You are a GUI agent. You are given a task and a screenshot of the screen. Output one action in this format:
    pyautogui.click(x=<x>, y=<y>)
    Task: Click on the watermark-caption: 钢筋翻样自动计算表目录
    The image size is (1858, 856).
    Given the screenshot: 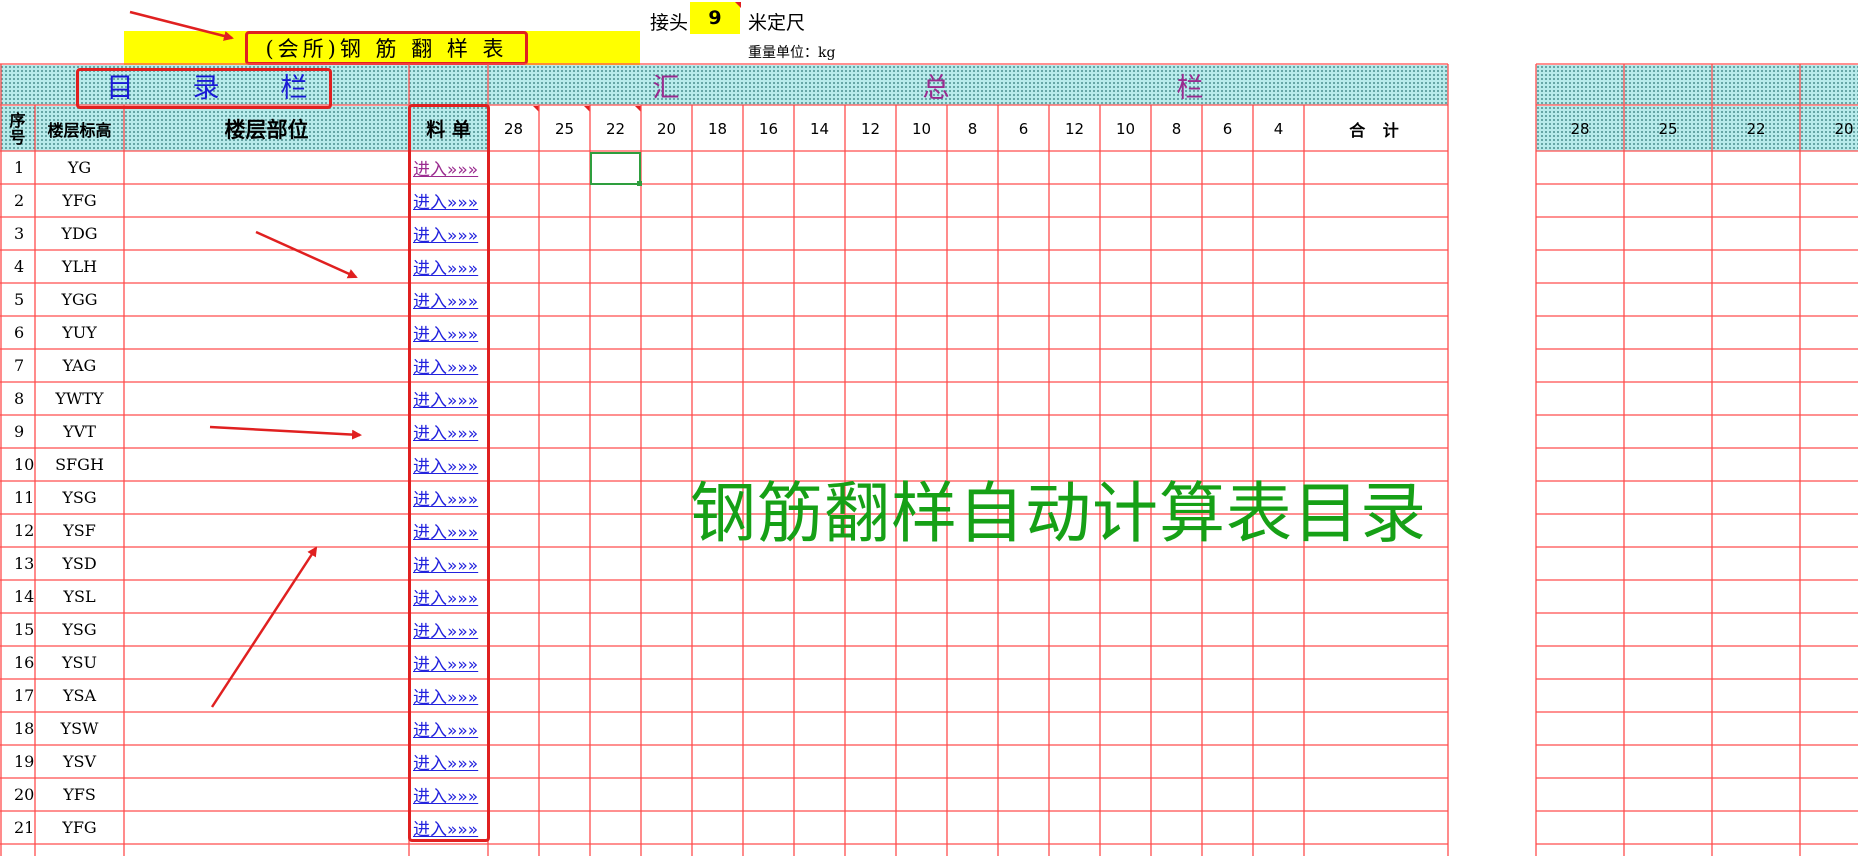 What is the action you would take?
    pyautogui.click(x=1058, y=513)
    